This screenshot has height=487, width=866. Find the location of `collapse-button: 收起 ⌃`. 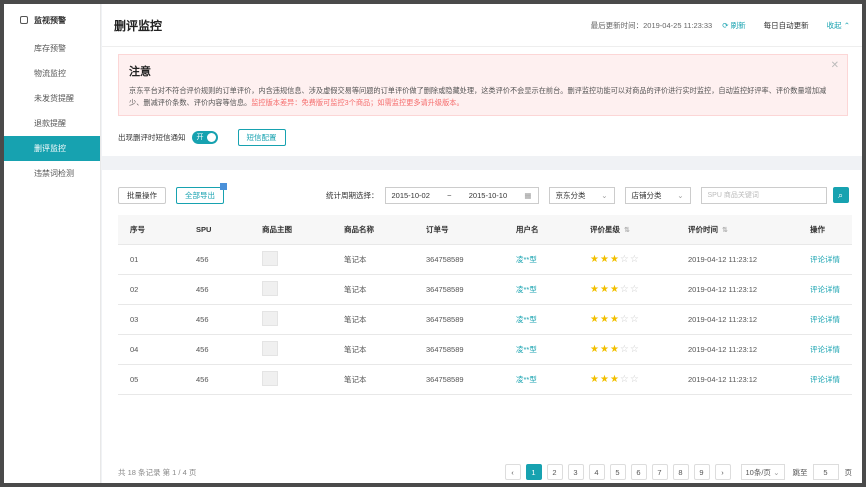

collapse-button: 收起 ⌃ is located at coordinates (838, 25).